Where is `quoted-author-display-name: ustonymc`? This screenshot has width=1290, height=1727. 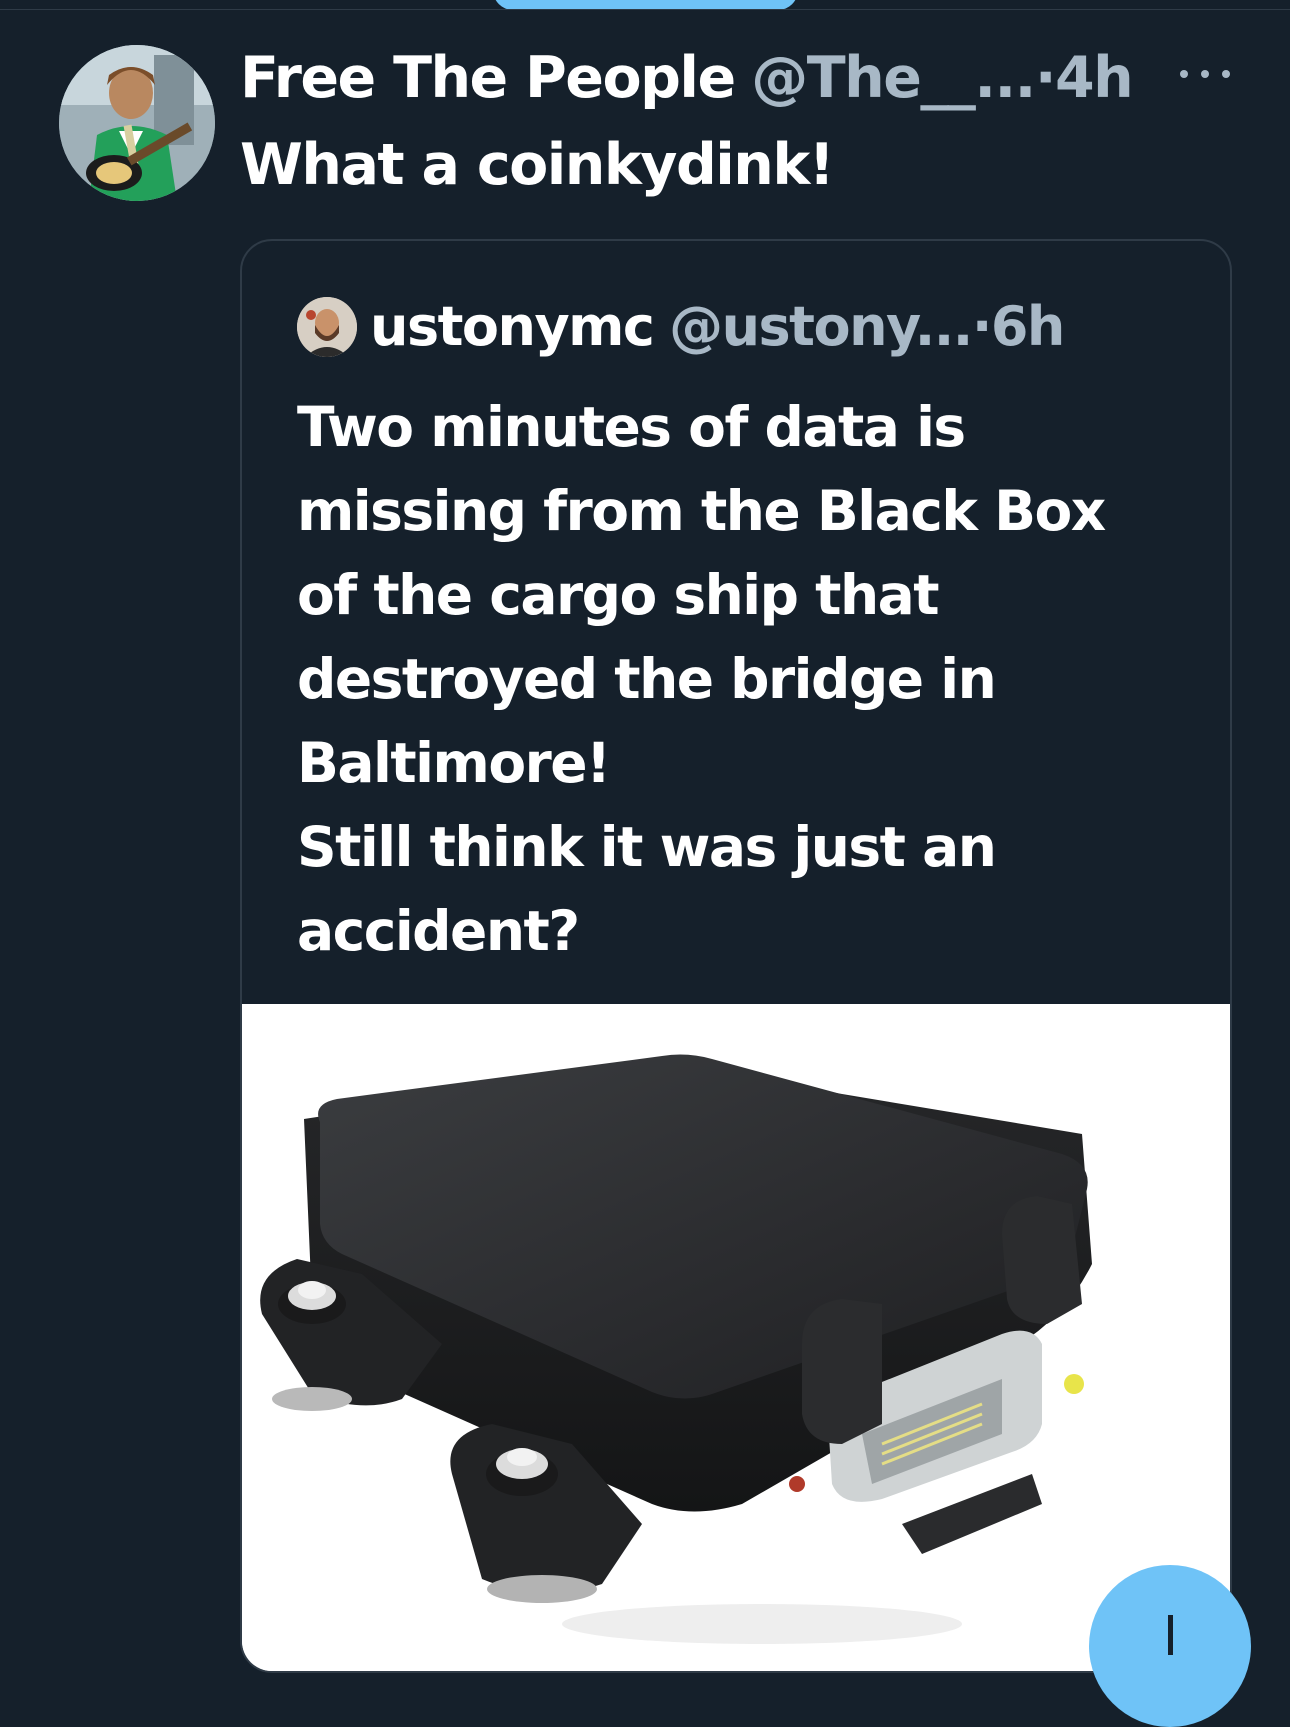
quoted-author-display-name: ustonymc is located at coordinates (512, 326).